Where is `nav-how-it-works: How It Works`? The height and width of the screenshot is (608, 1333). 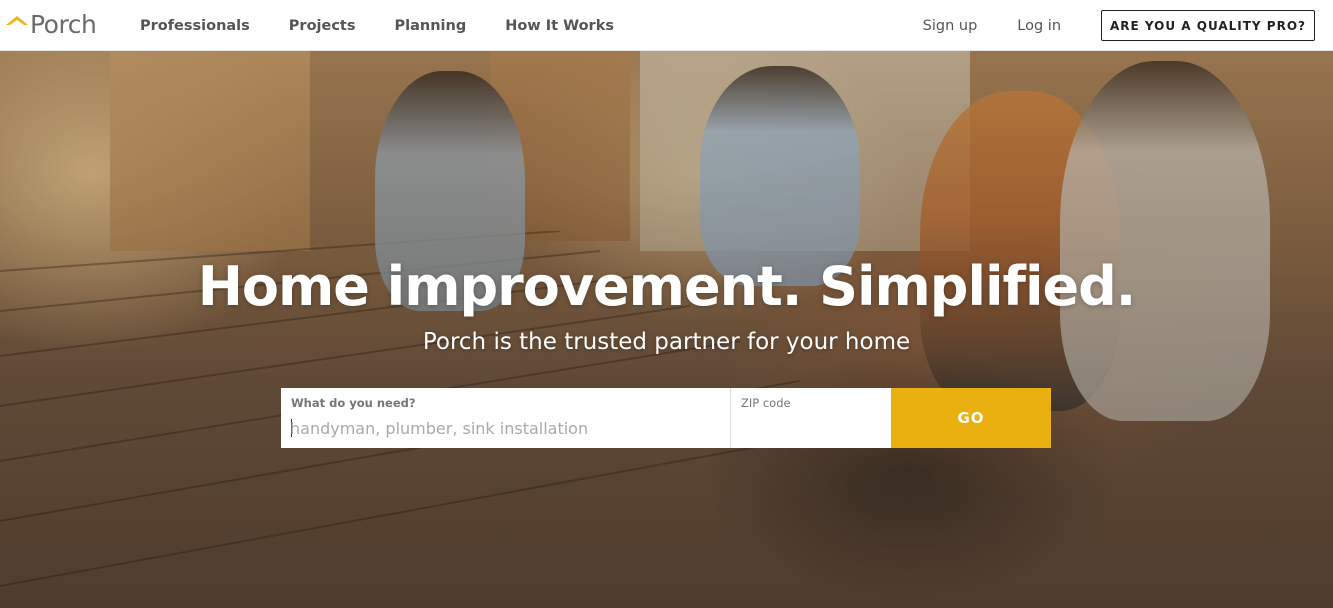 nav-how-it-works: How It Works is located at coordinates (559, 26).